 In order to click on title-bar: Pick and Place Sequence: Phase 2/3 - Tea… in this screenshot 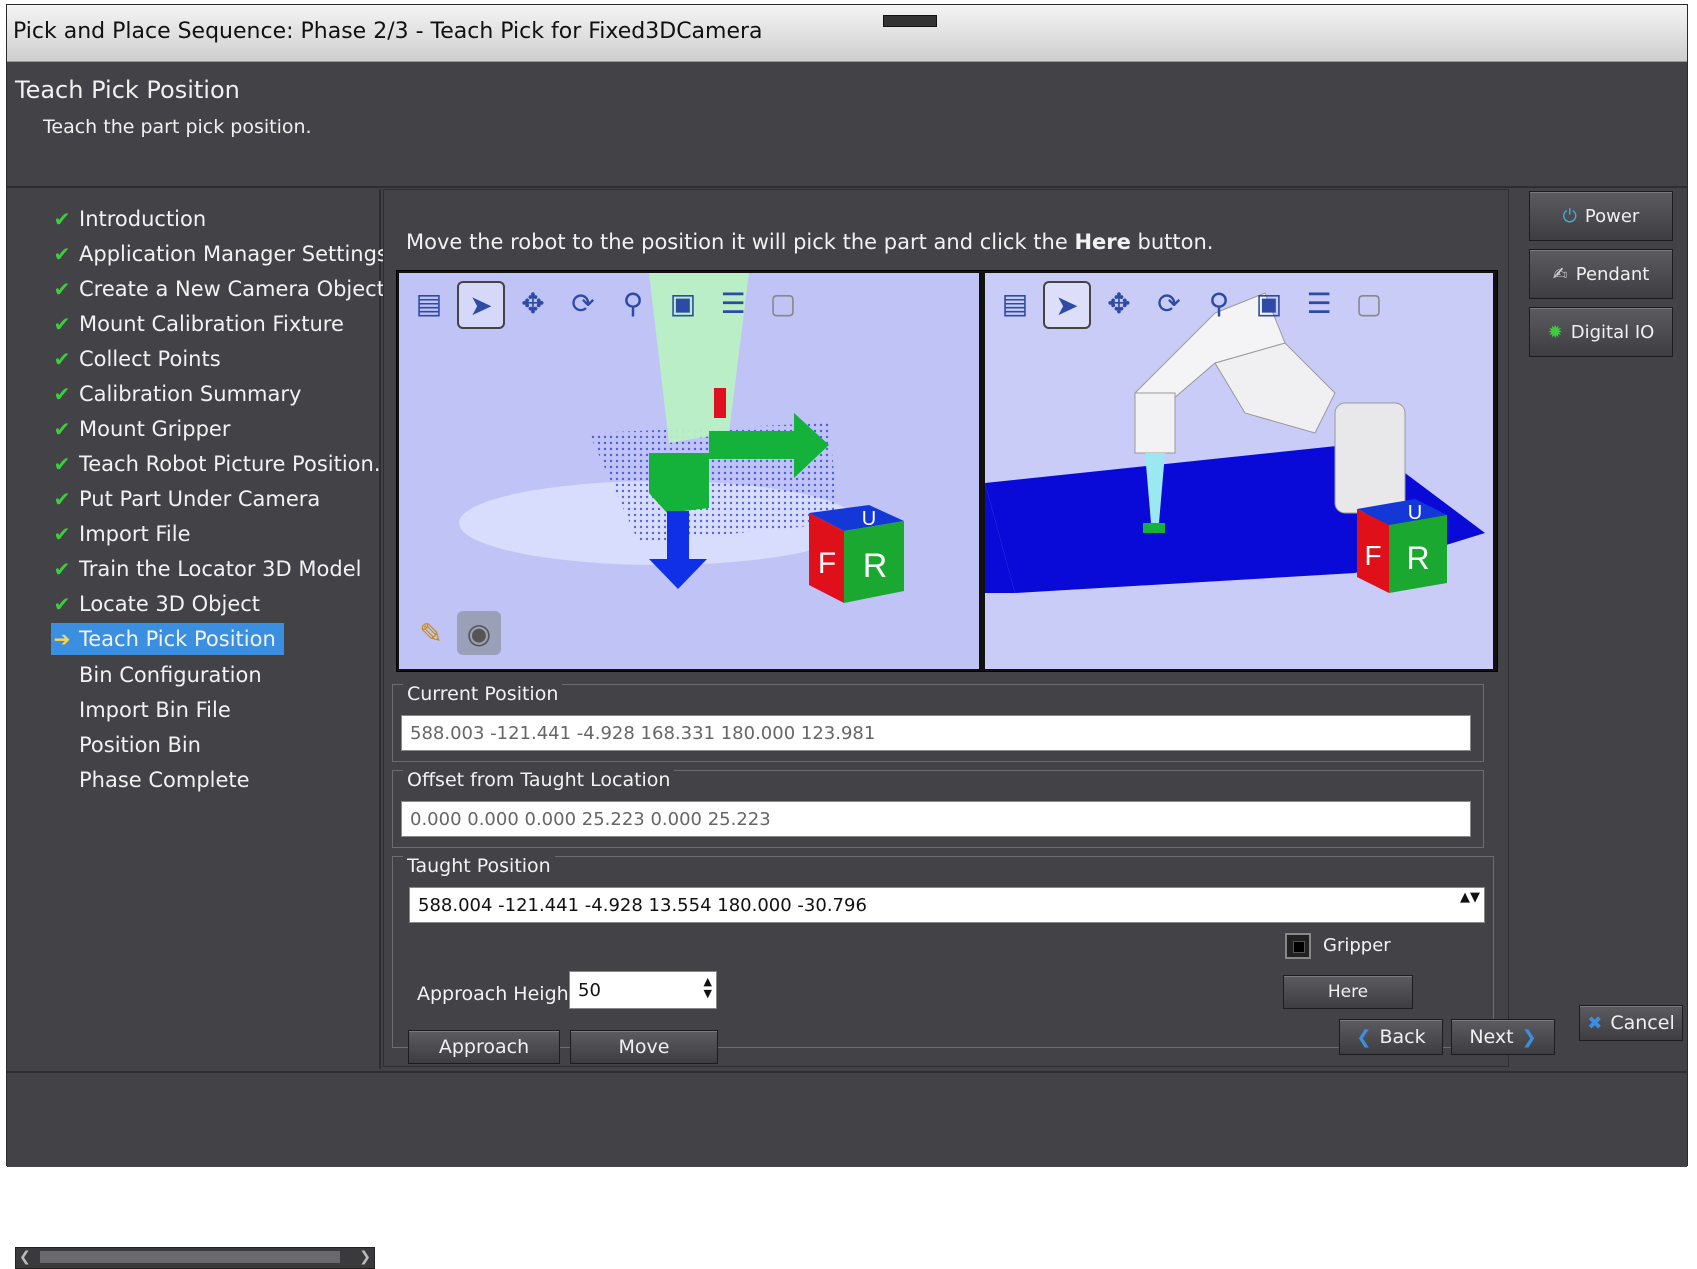, I will do `click(847, 33)`.